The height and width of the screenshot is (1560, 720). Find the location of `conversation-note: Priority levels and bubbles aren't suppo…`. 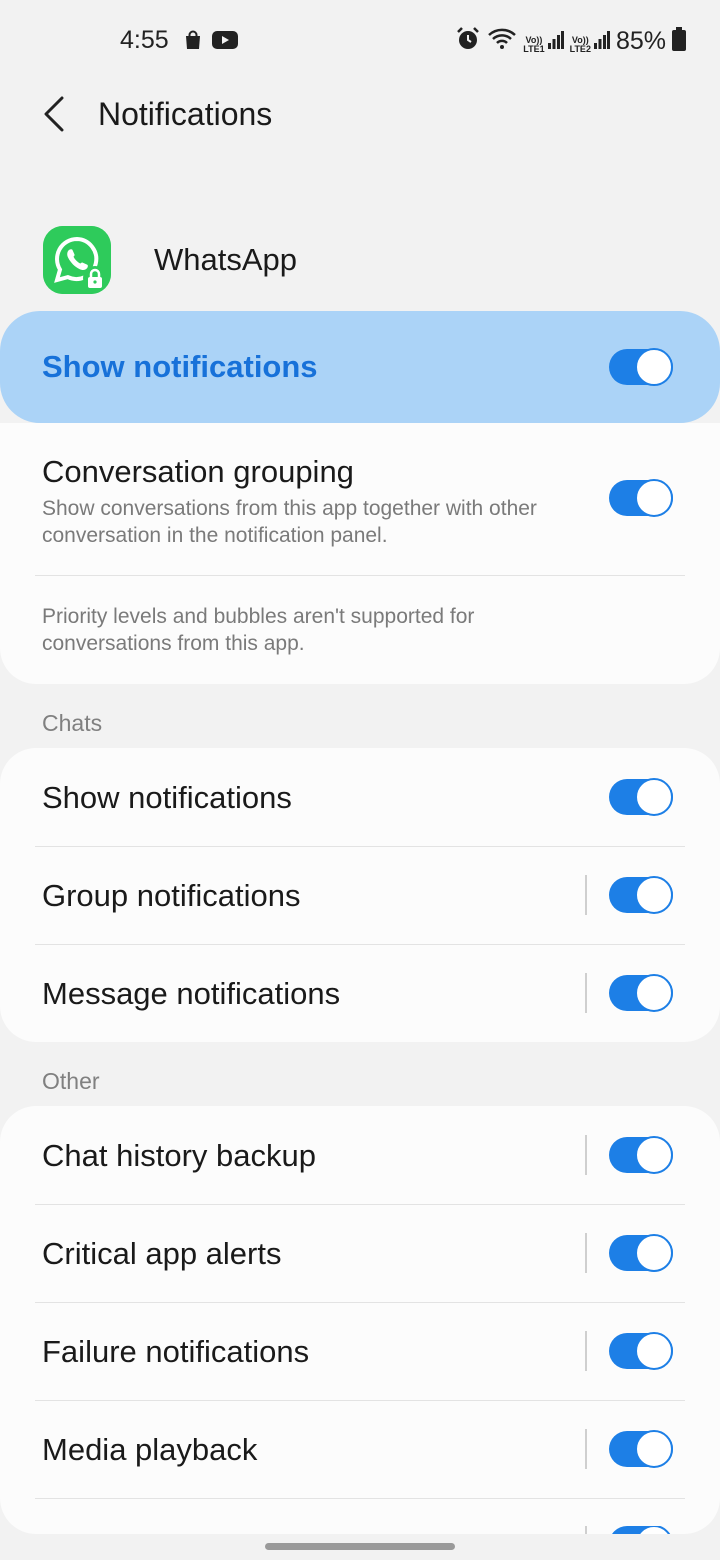

conversation-note: Priority levels and bubbles aren't suppo… is located at coordinates (258, 630).